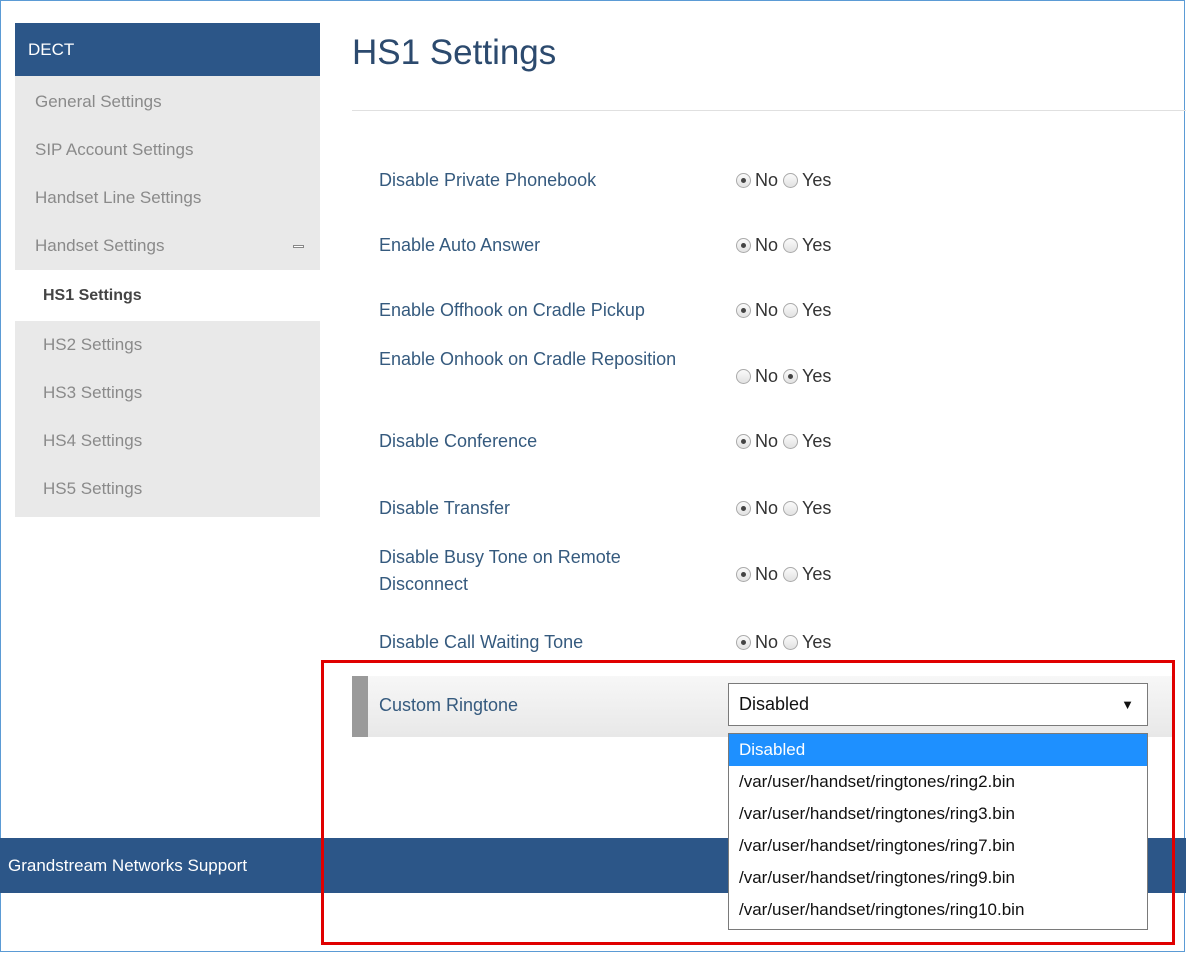  Describe the element at coordinates (528, 359) in the screenshot. I see `setting-label: Enable Onhook on Cradle Reposition` at that location.